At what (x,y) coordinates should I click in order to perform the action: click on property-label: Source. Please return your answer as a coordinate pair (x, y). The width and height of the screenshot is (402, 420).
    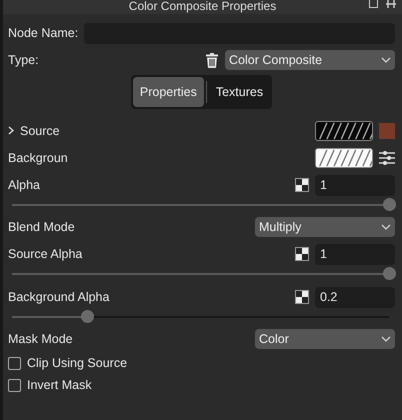
    Looking at the image, I should click on (40, 131).